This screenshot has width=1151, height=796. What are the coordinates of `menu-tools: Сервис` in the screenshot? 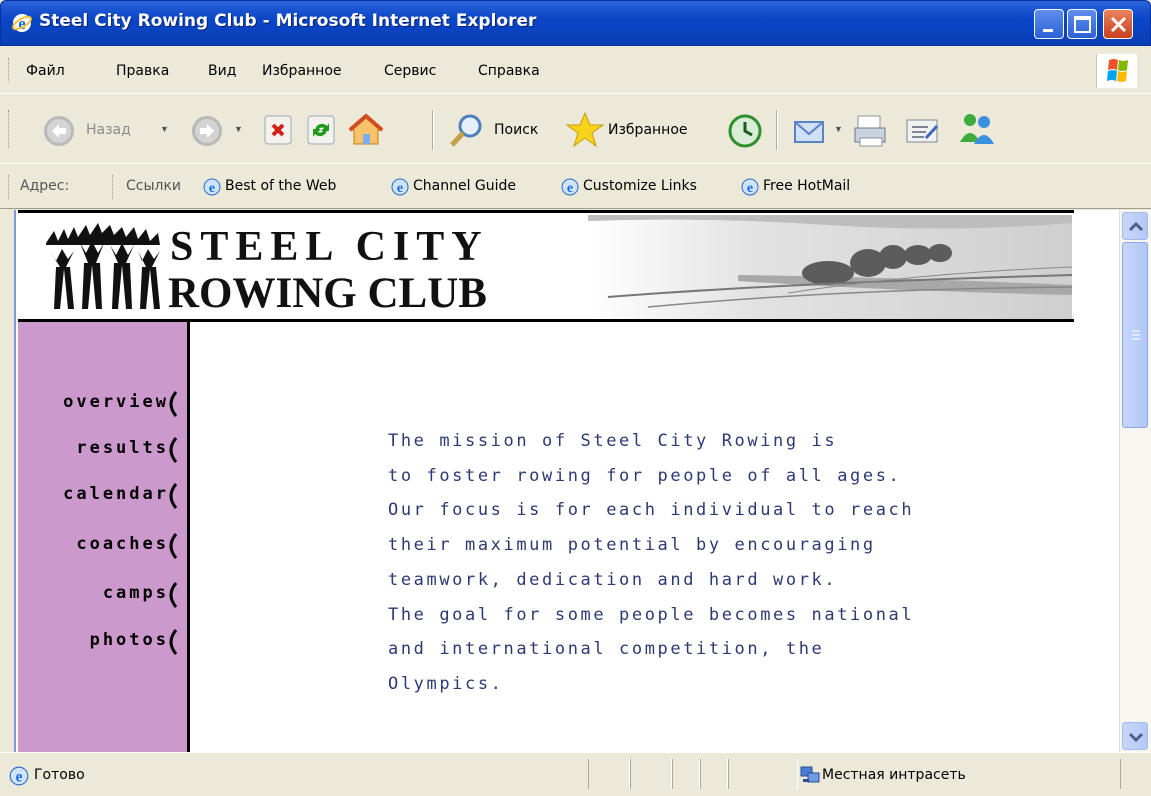 It's located at (410, 71).